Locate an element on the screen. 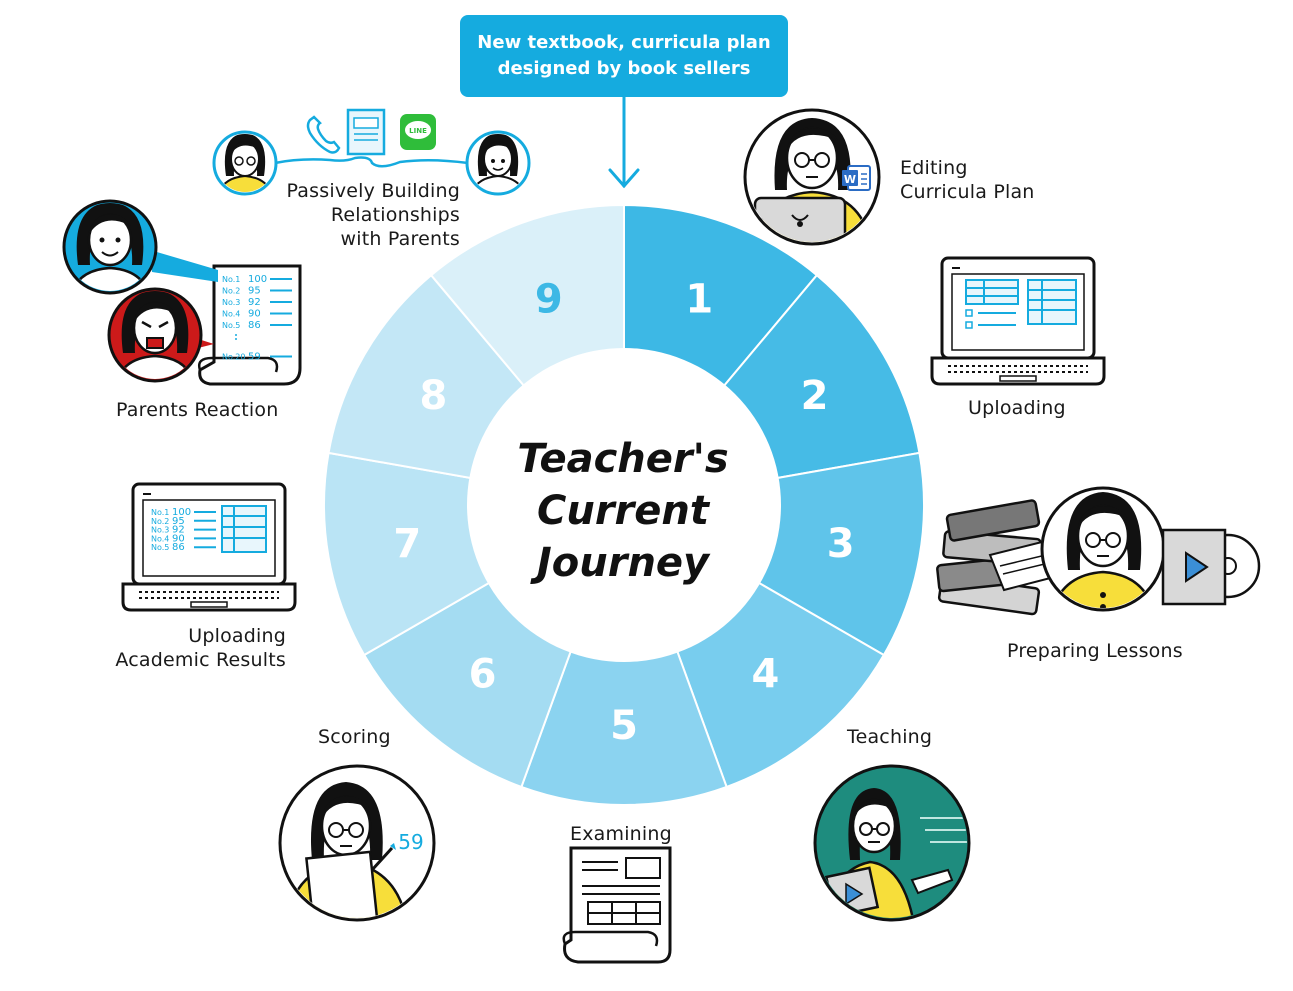 The image size is (1293, 991). segment-number-1: 1 is located at coordinates (699, 299).